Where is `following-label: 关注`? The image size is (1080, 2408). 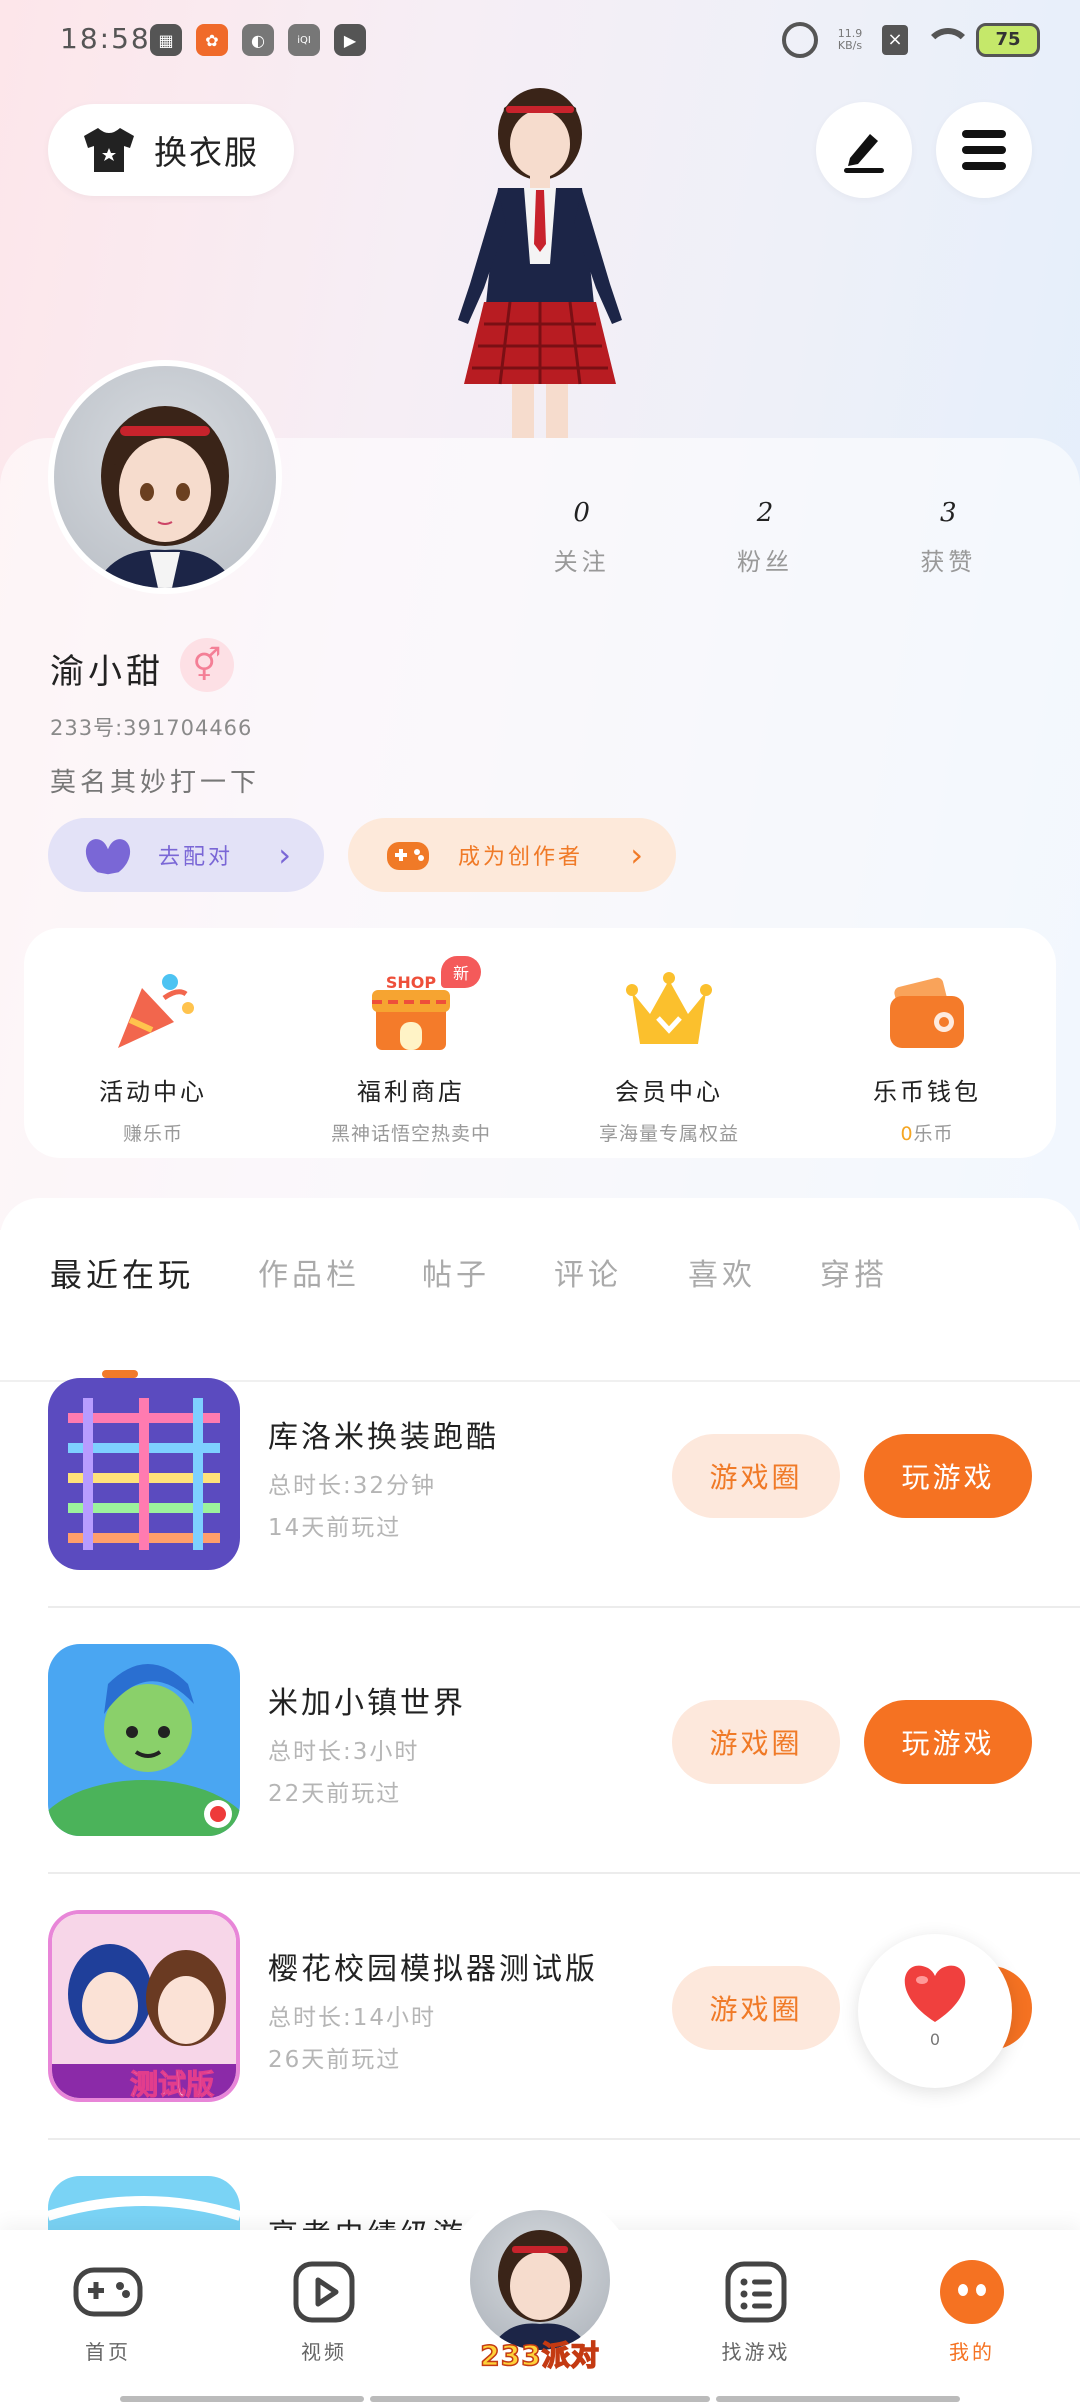
following-label: 关注 is located at coordinates (581, 562).